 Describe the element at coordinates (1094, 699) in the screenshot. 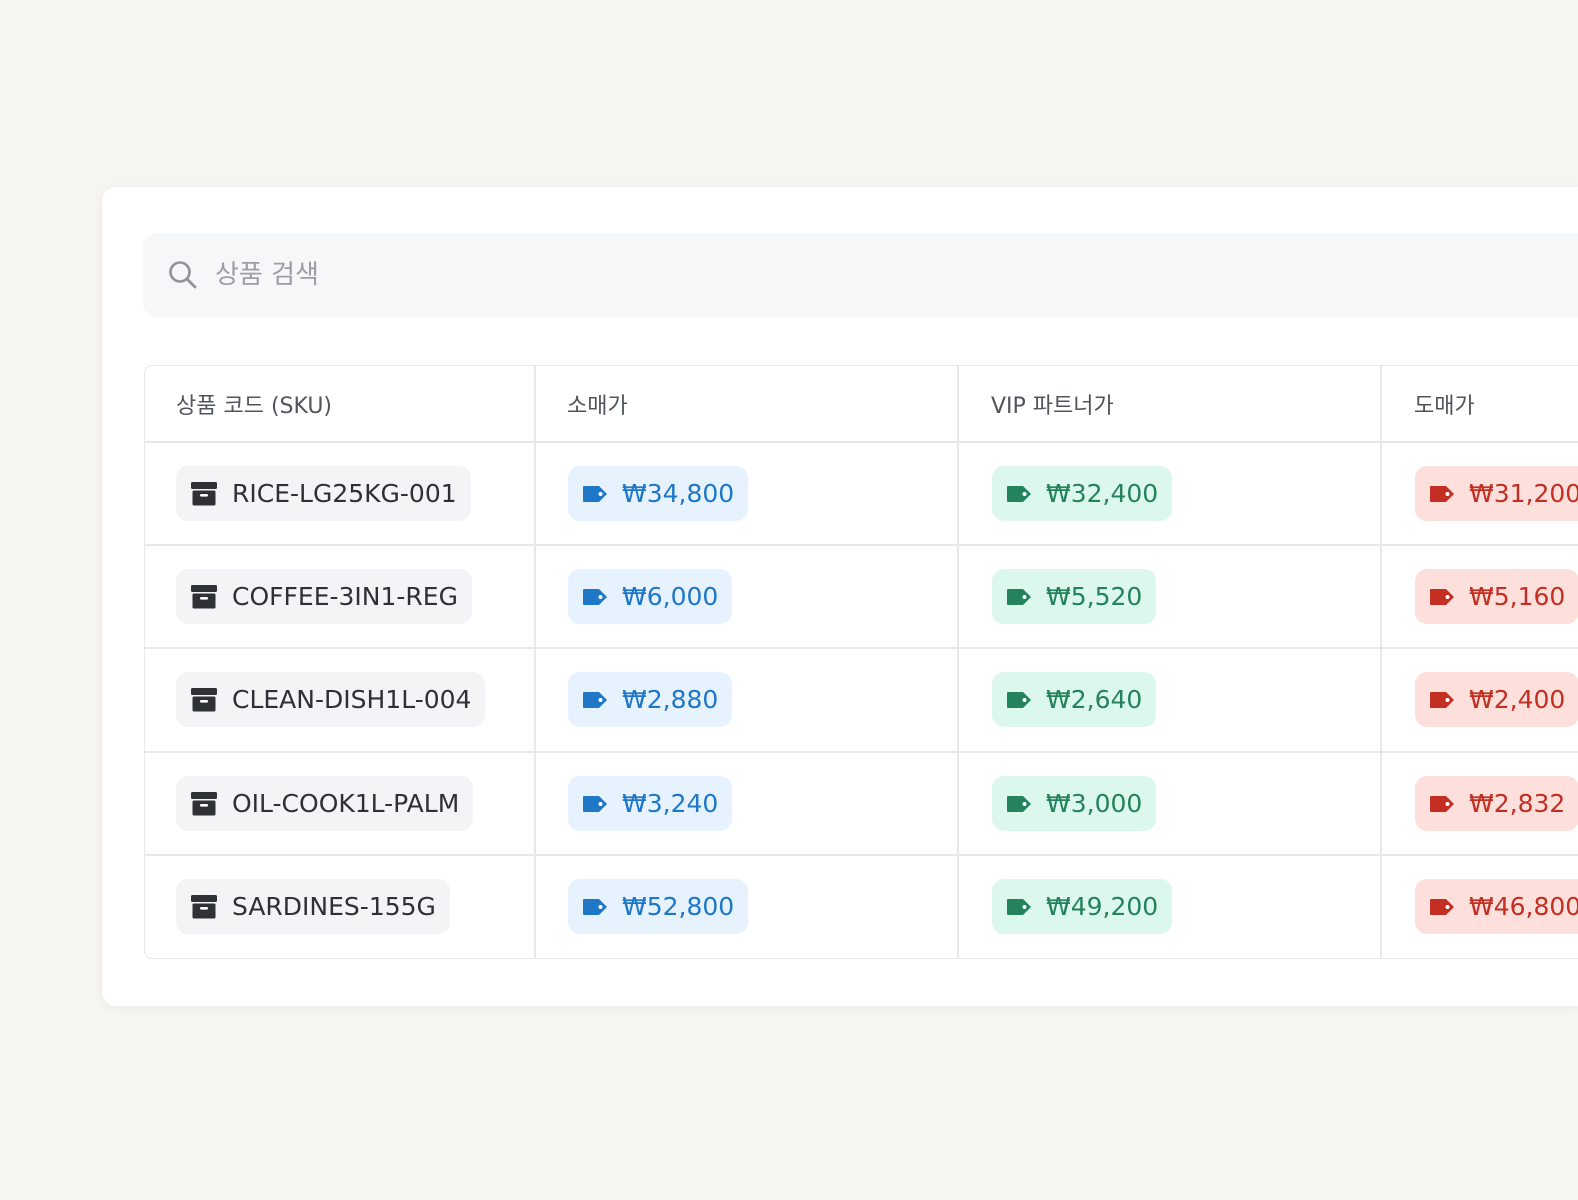

I see `vip-price: ₩2,640` at that location.